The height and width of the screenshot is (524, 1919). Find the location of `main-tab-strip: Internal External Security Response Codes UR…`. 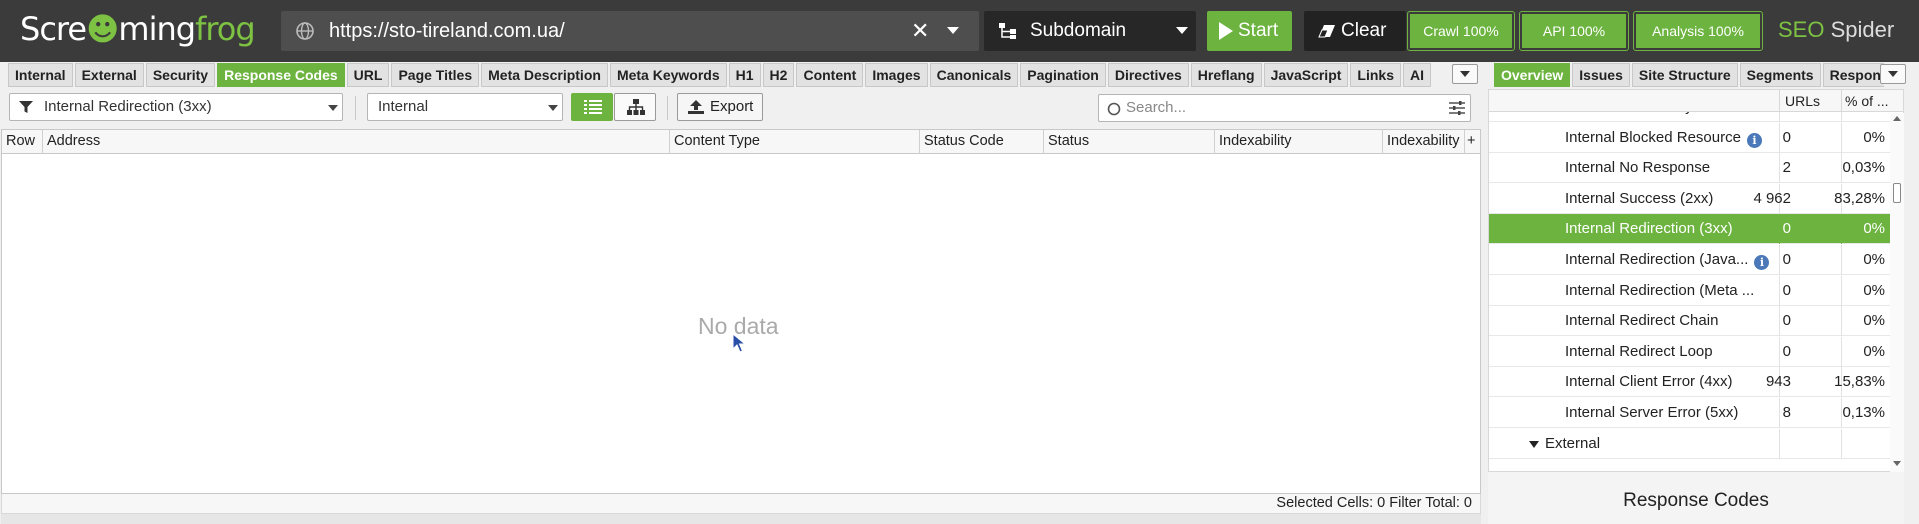

main-tab-strip: Internal External Security Response Codes UR… is located at coordinates (744, 75).